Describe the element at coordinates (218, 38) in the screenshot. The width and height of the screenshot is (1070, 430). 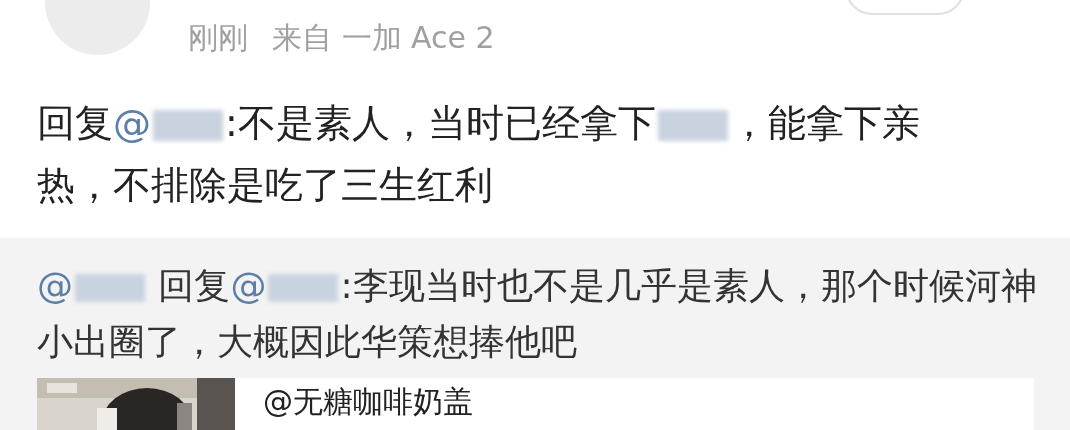
I see `post-time: 刚刚` at that location.